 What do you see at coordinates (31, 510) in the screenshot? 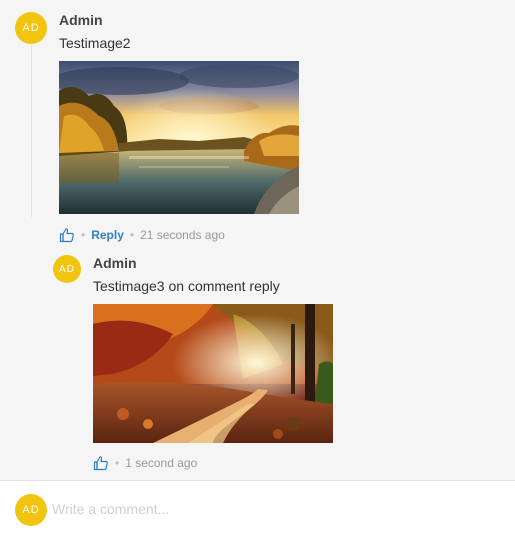
I see `composer-avatar: AD` at bounding box center [31, 510].